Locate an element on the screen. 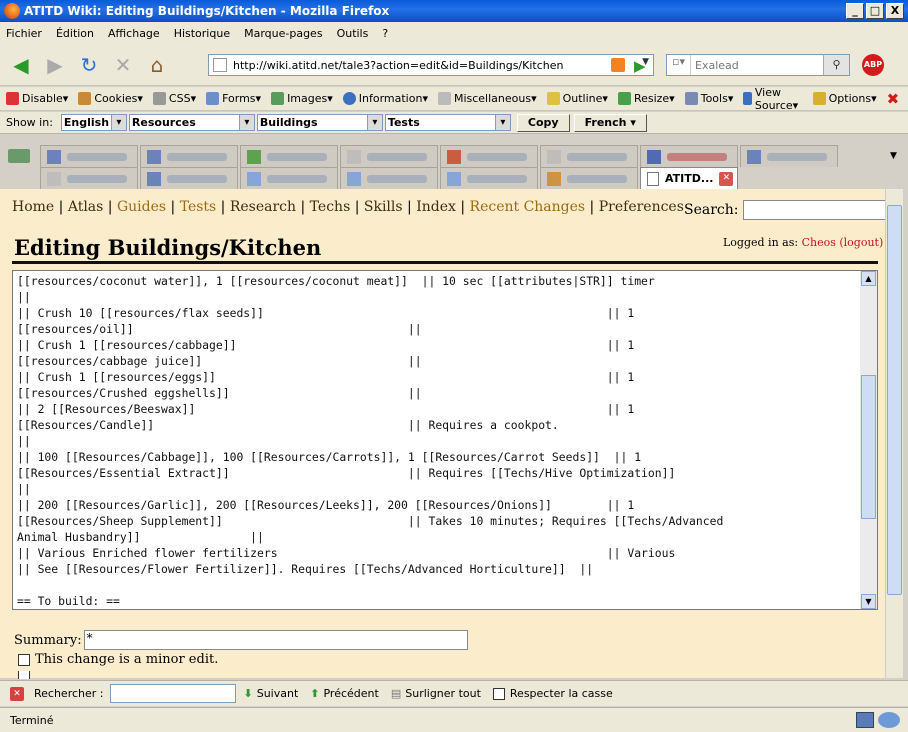 This screenshot has width=908, height=732. firefox-icon is located at coordinates (12, 11).